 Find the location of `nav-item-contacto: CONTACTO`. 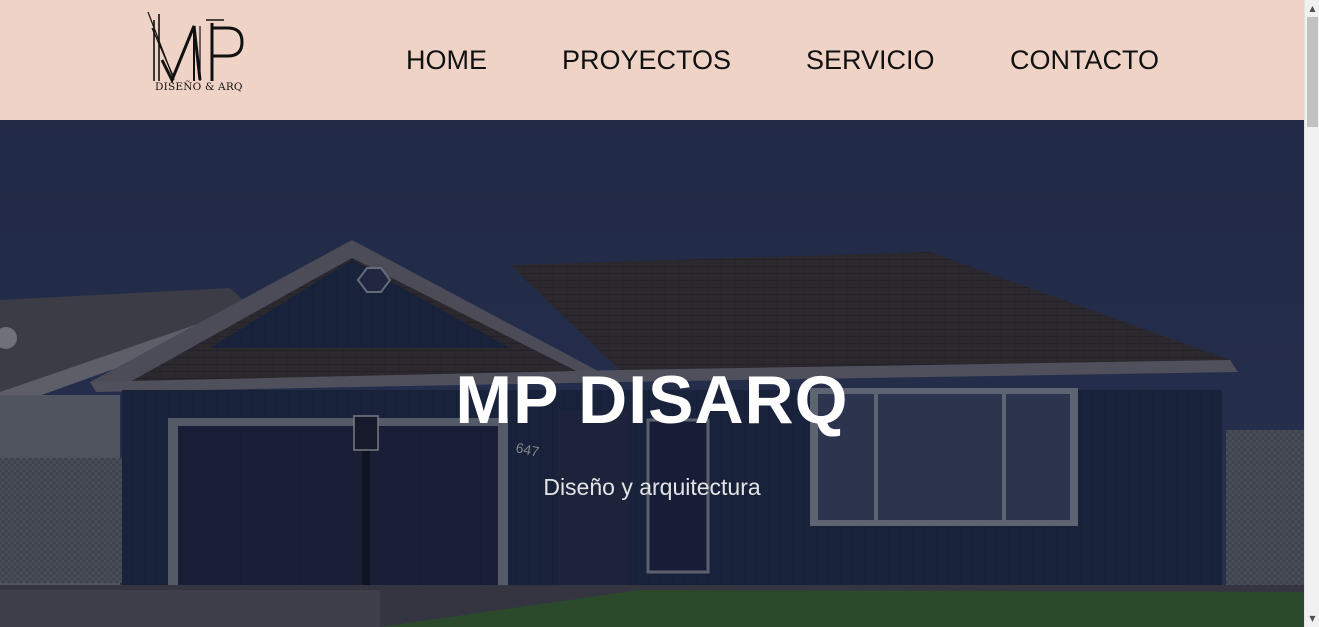

nav-item-contacto: CONTACTO is located at coordinates (1084, 60).